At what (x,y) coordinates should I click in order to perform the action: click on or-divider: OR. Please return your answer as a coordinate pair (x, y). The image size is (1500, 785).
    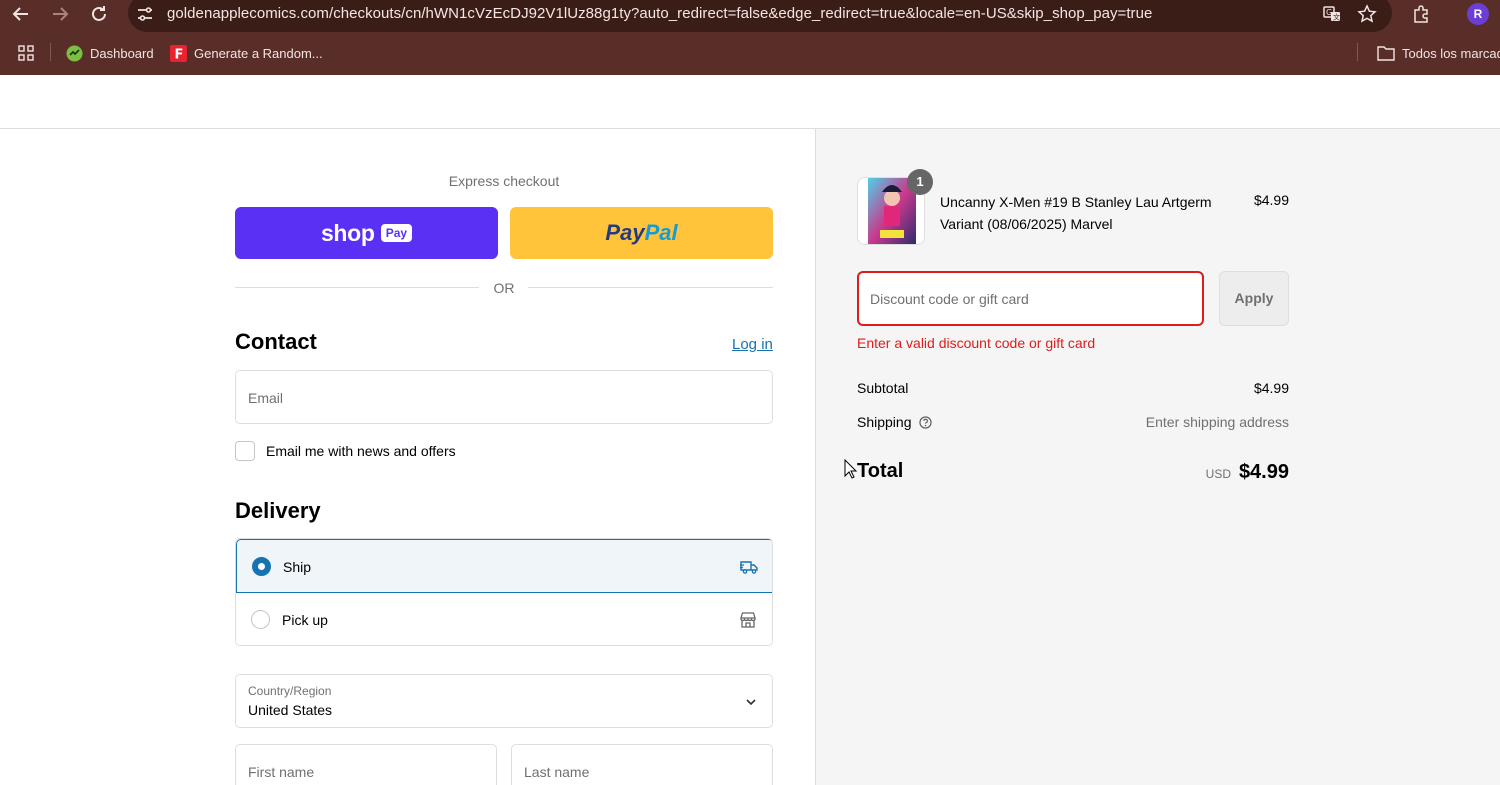
    Looking at the image, I should click on (504, 288).